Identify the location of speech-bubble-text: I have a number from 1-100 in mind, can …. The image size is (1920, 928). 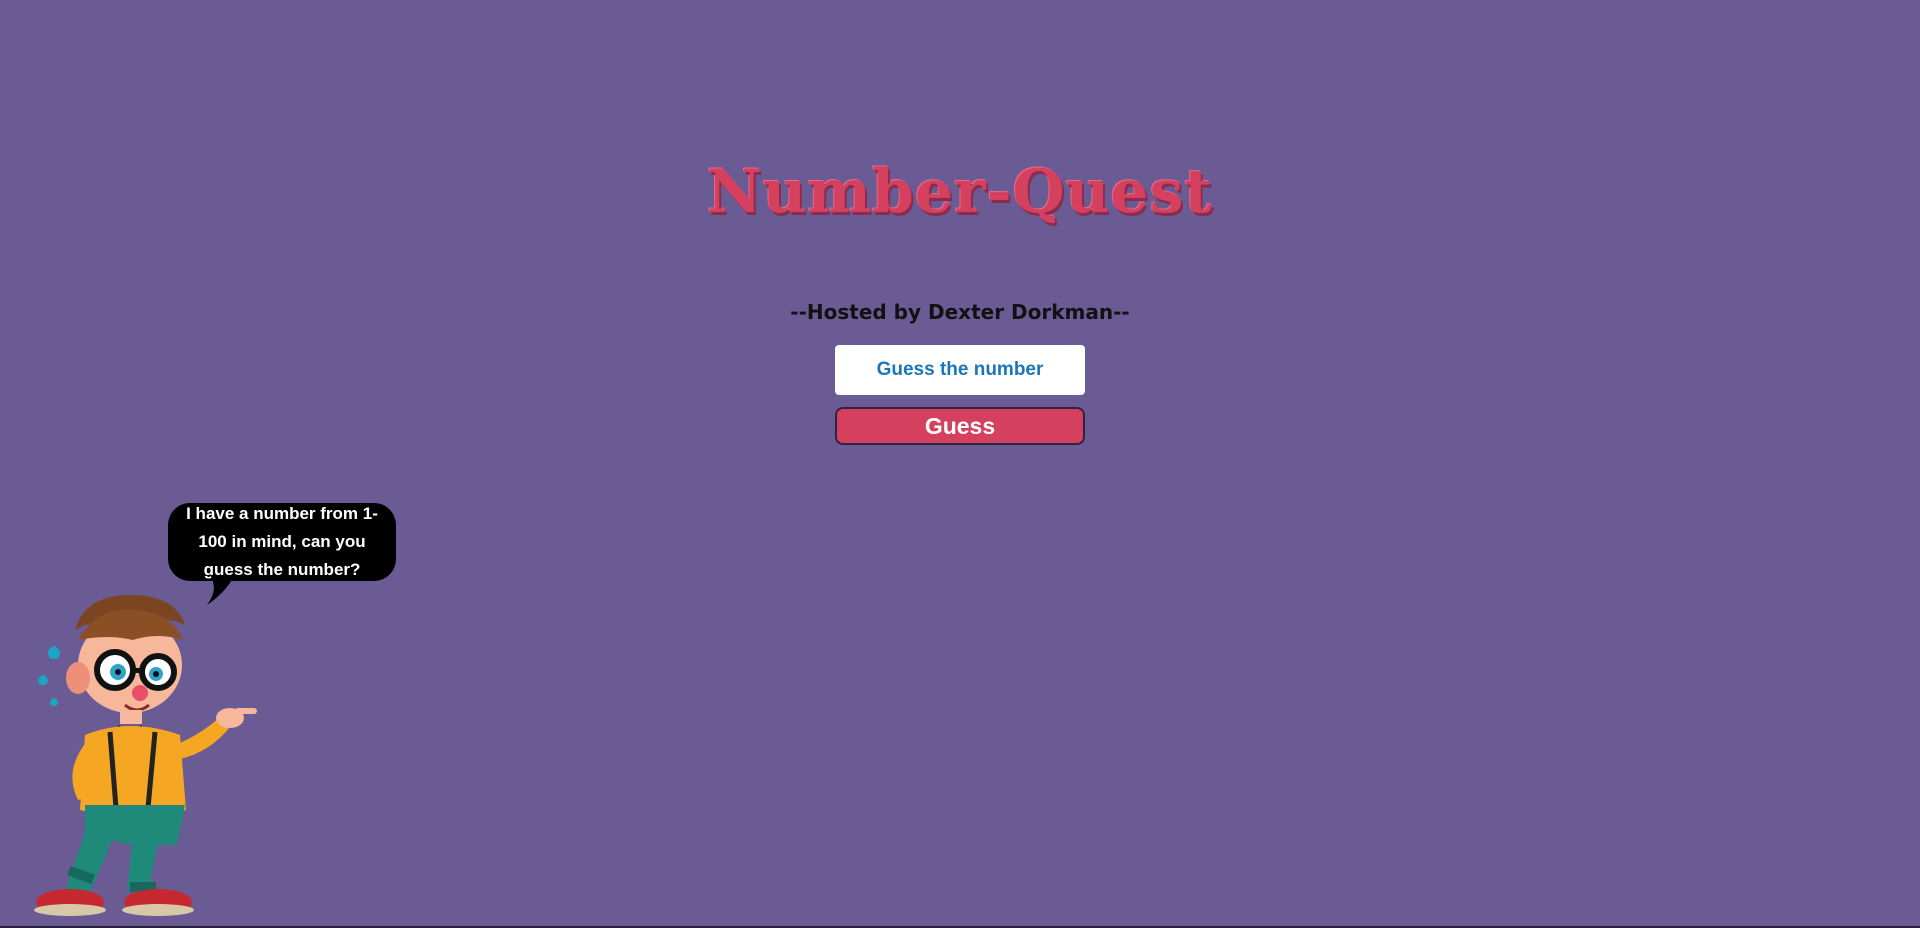
(282, 541).